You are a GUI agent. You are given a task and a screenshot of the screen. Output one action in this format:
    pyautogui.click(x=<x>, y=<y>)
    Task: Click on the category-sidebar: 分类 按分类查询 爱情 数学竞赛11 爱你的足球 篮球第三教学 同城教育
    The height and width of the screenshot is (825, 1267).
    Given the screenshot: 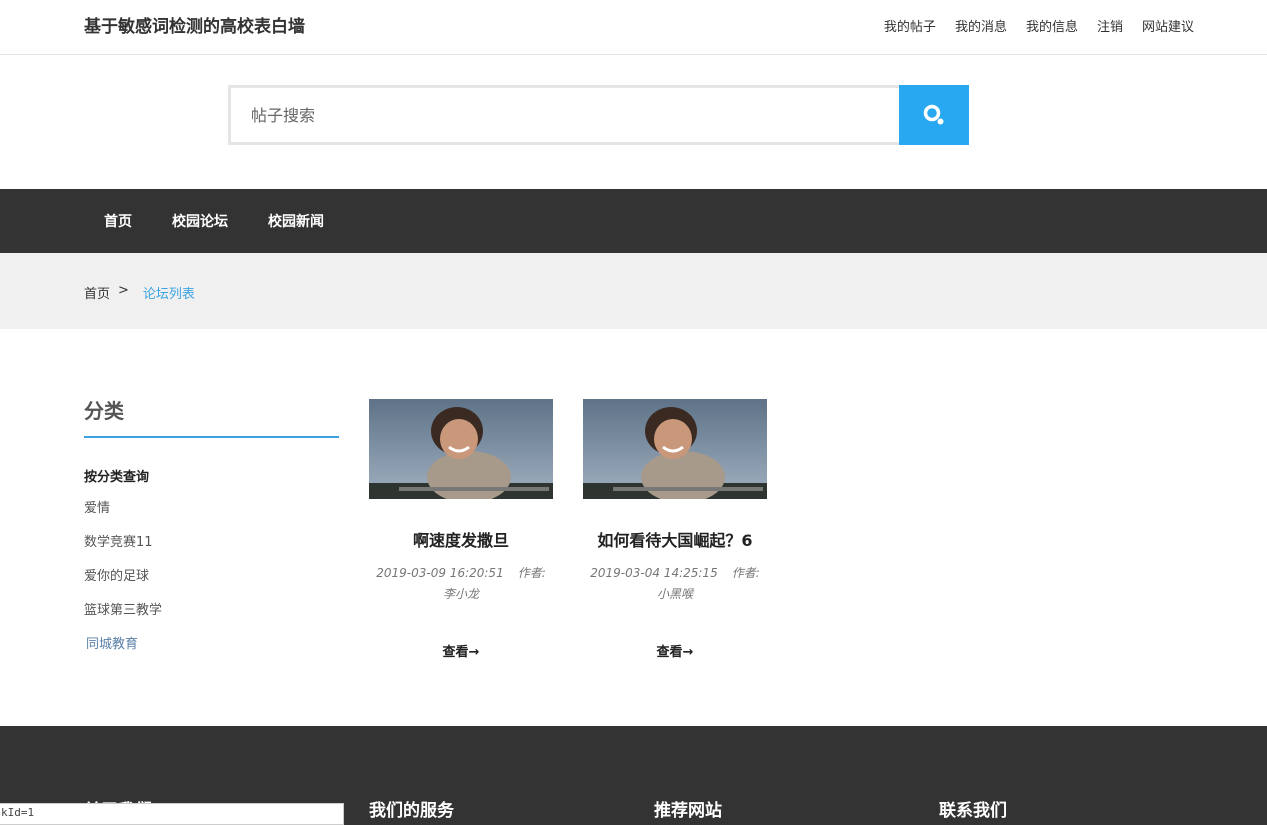 What is the action you would take?
    pyautogui.click(x=211, y=532)
    